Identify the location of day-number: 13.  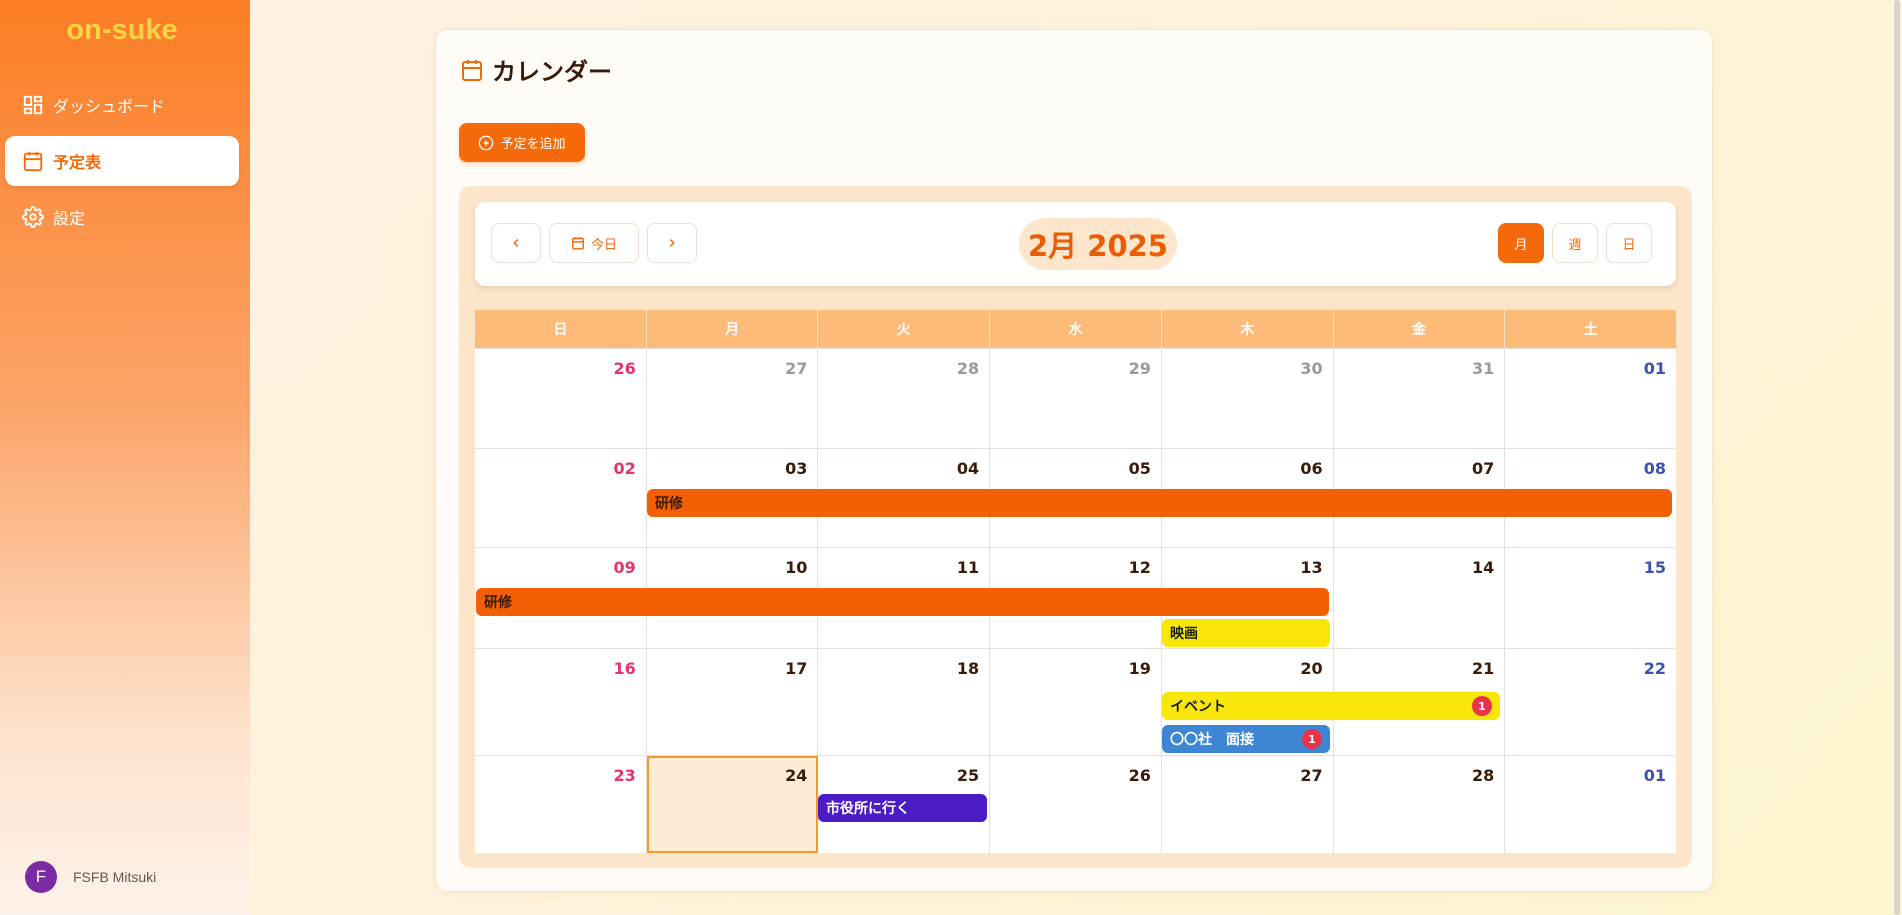
(1311, 567).